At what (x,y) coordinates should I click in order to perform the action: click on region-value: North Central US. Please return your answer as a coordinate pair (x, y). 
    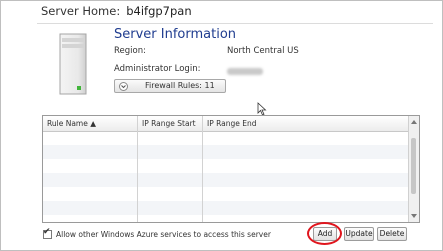
    Looking at the image, I should click on (263, 51).